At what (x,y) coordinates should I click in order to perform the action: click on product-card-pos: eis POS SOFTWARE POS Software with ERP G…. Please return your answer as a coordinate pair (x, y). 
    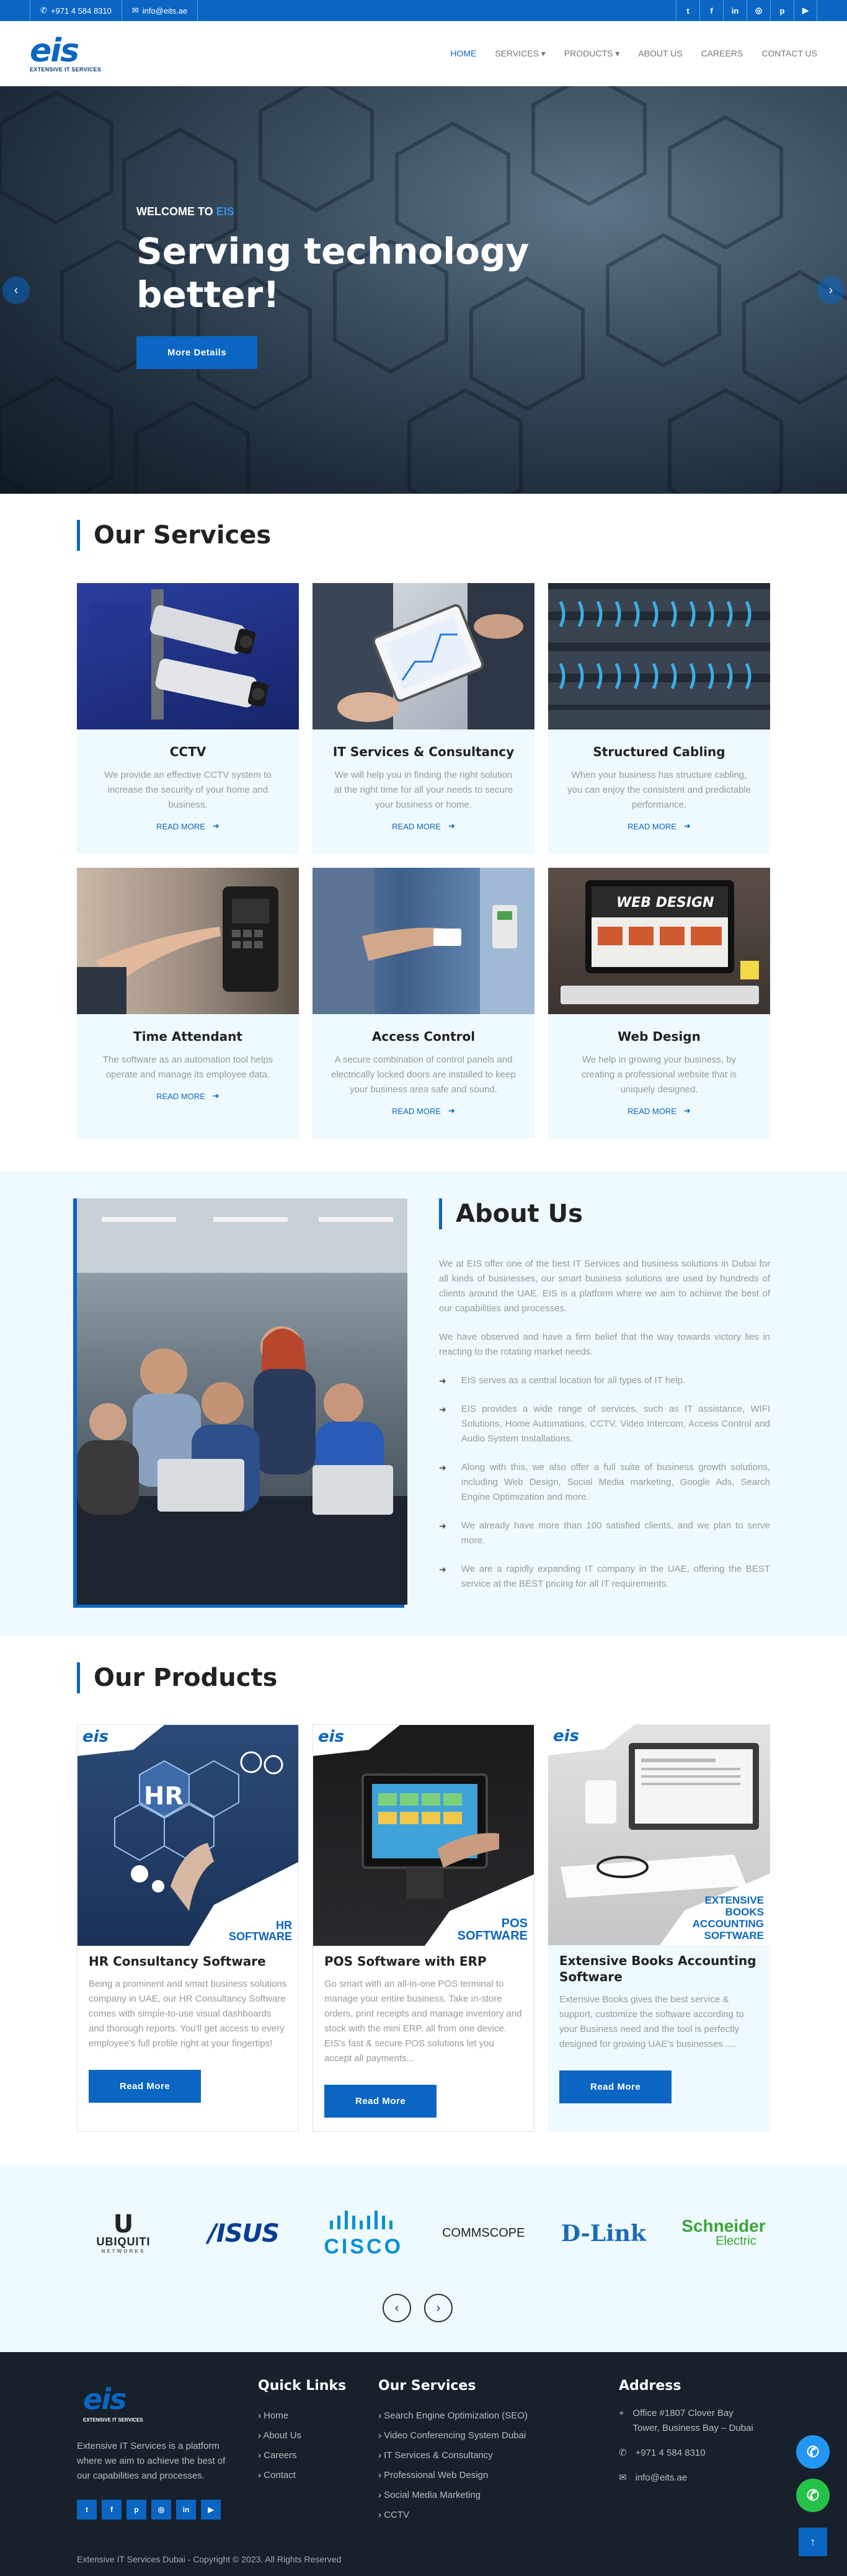
    Looking at the image, I should click on (423, 1928).